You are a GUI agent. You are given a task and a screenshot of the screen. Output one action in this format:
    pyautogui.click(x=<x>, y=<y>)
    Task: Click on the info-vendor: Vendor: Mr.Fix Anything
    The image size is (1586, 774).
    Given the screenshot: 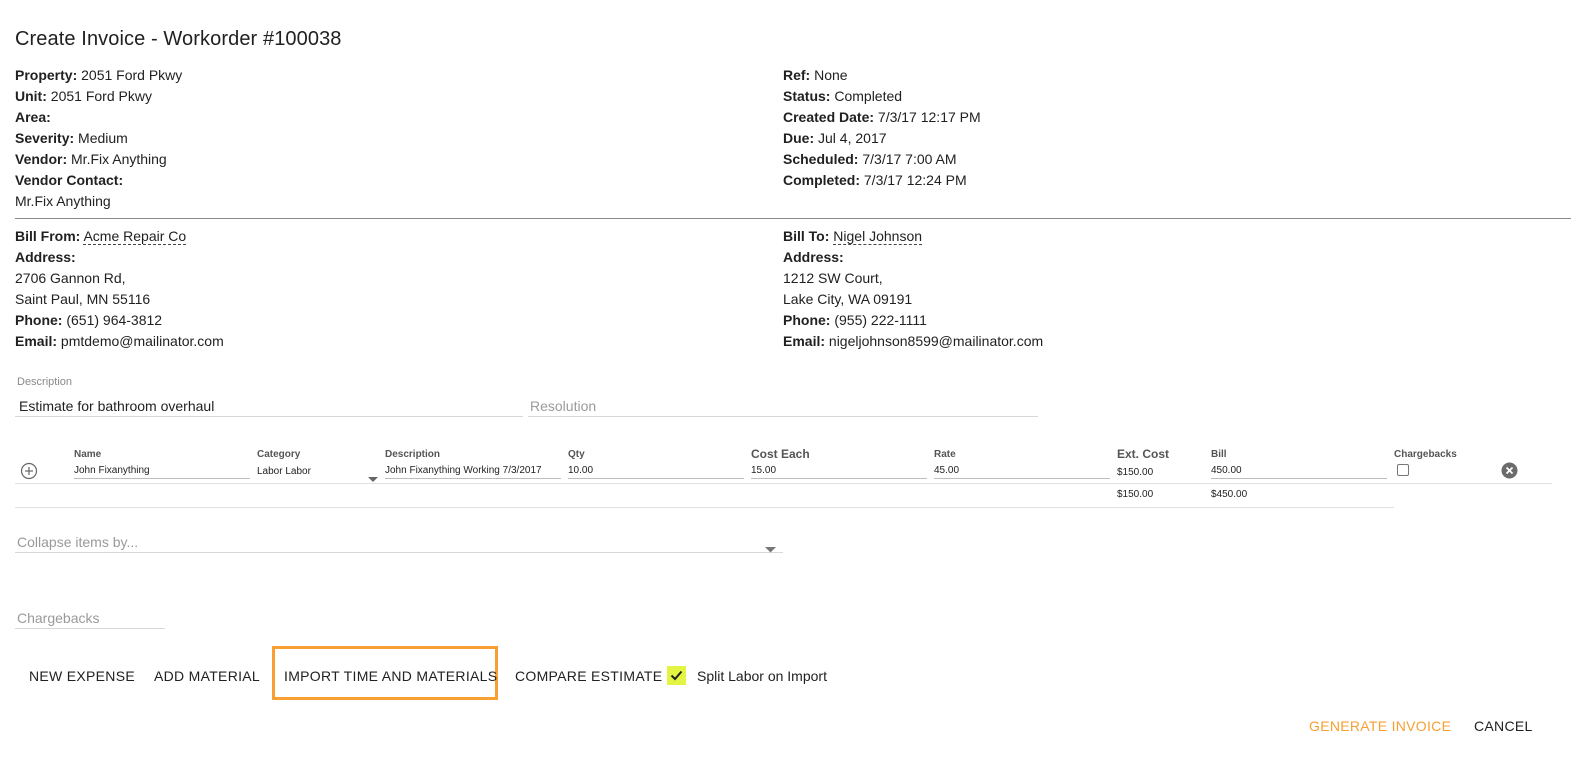 What is the action you would take?
    pyautogui.click(x=91, y=159)
    